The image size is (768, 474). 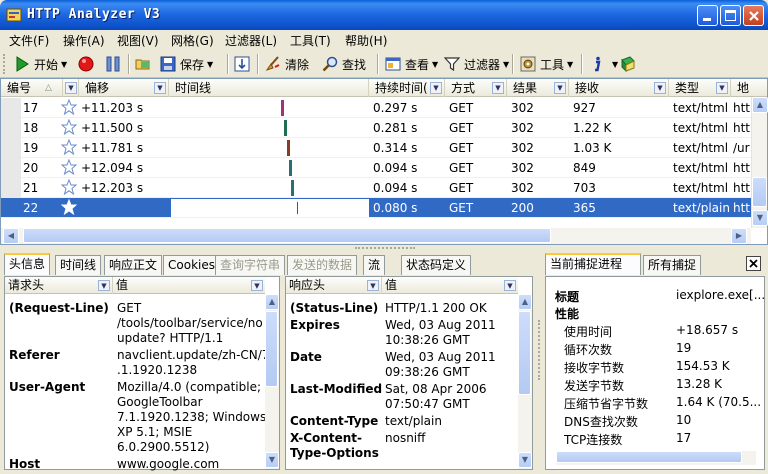 I want to click on col-response-header: 响应头 ▼, so click(x=334, y=285).